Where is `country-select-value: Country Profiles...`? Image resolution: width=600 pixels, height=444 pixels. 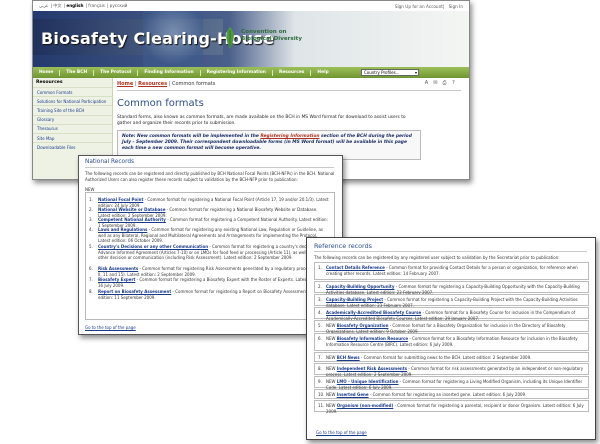
country-select-value: Country Profiles... is located at coordinates (382, 72).